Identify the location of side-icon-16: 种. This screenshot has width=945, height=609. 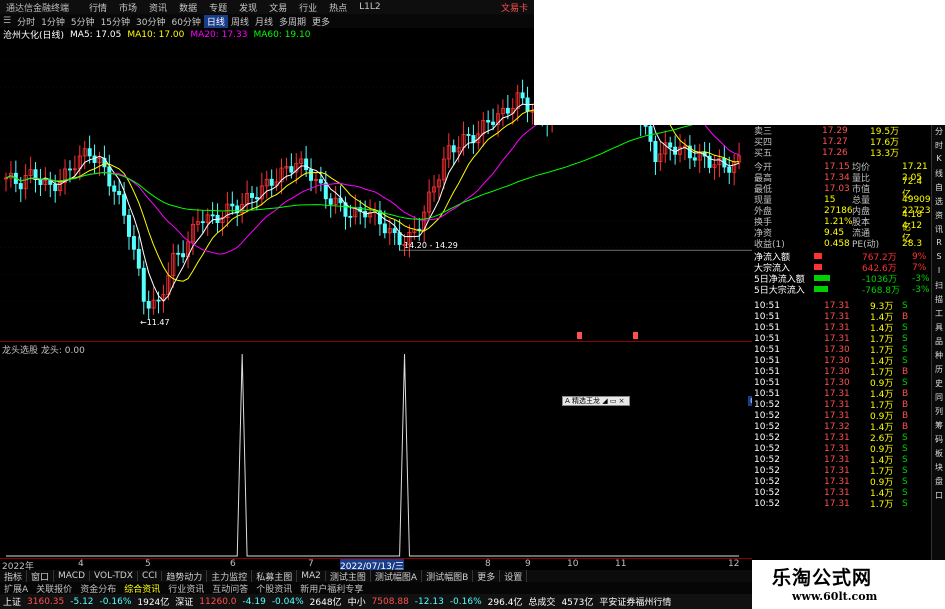
(939, 356).